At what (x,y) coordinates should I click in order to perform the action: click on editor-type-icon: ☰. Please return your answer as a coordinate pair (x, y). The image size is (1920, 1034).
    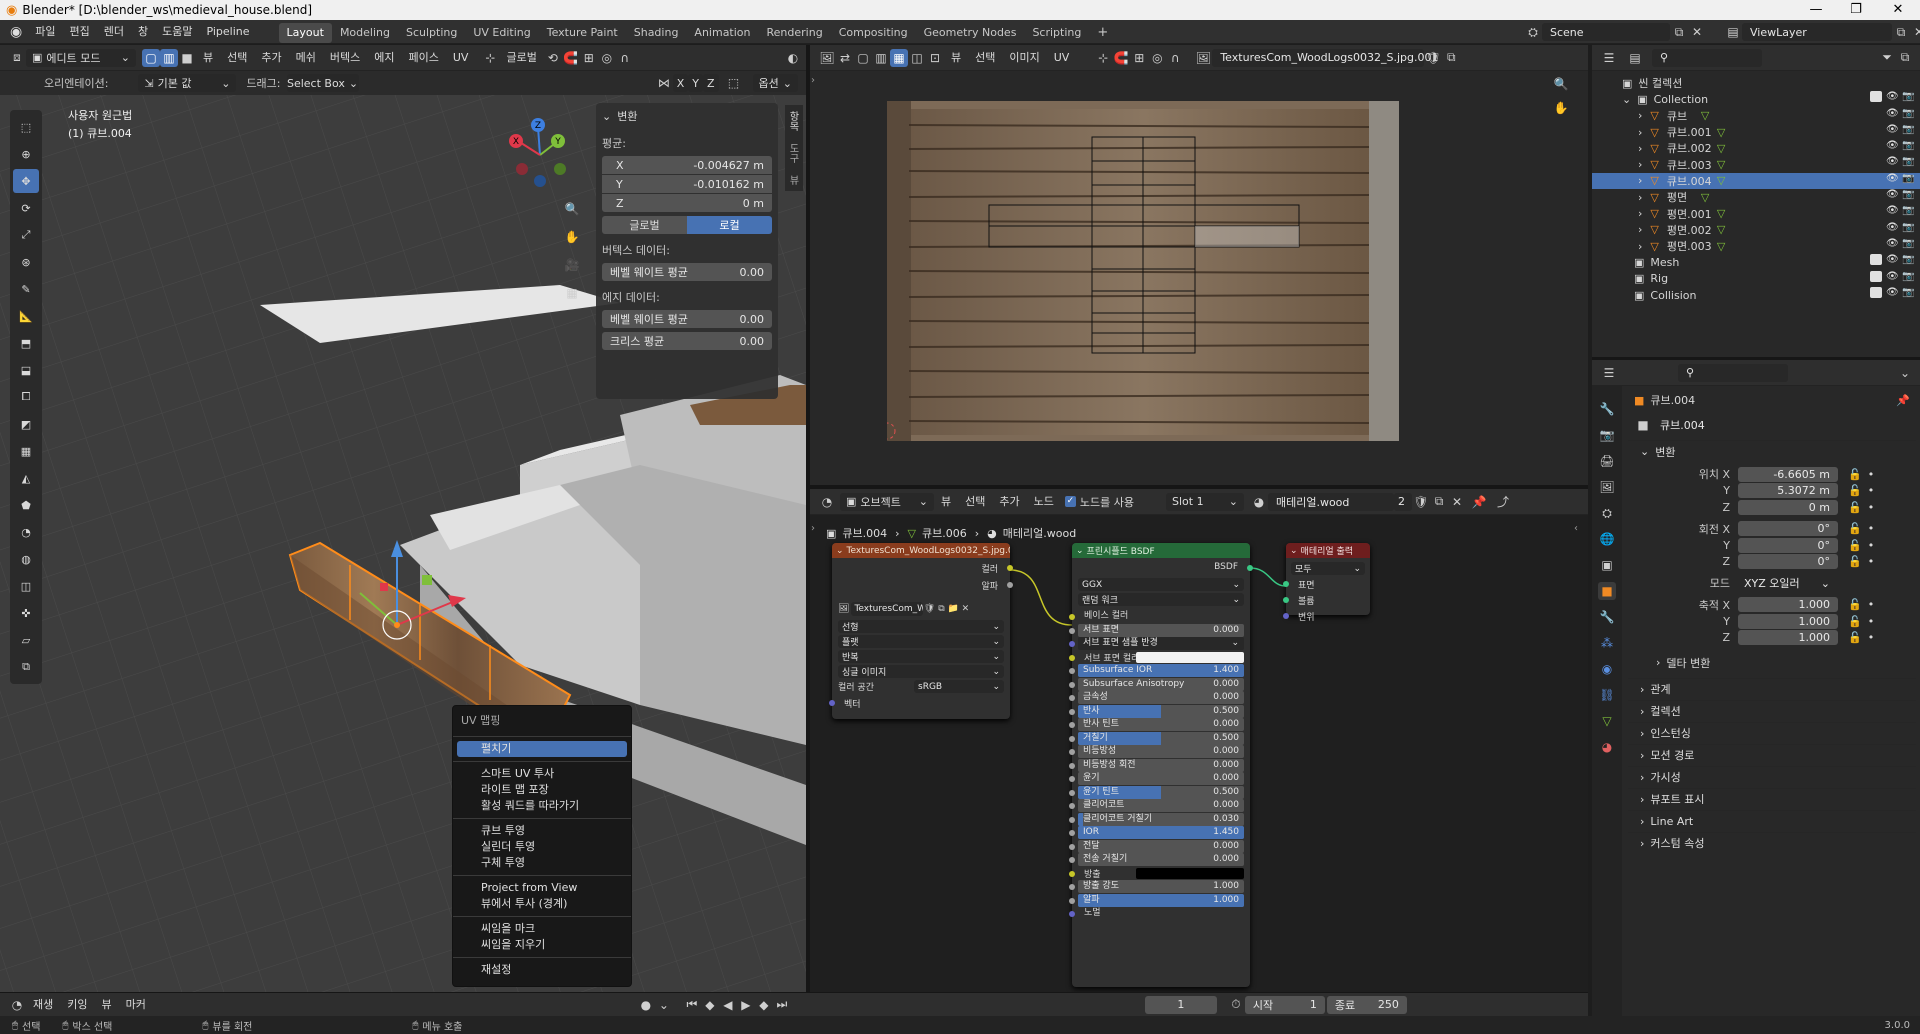
    Looking at the image, I should click on (1609, 58).